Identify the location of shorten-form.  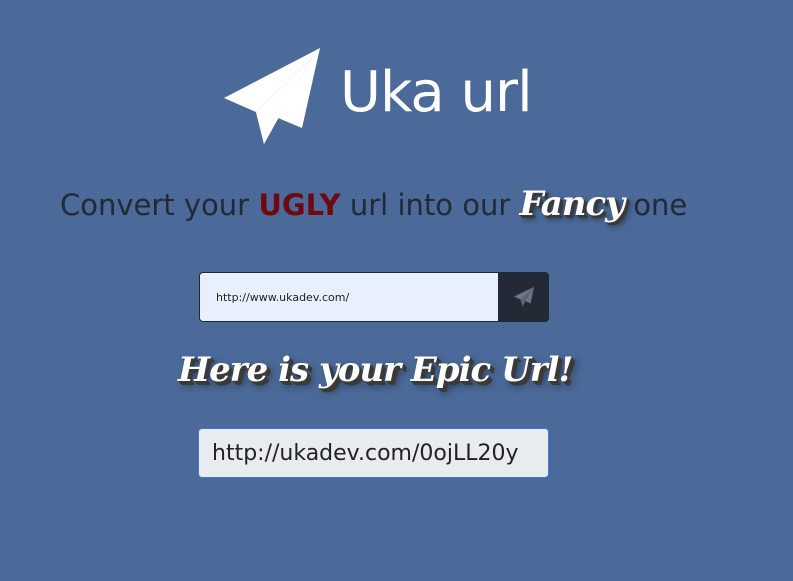
(374, 297).